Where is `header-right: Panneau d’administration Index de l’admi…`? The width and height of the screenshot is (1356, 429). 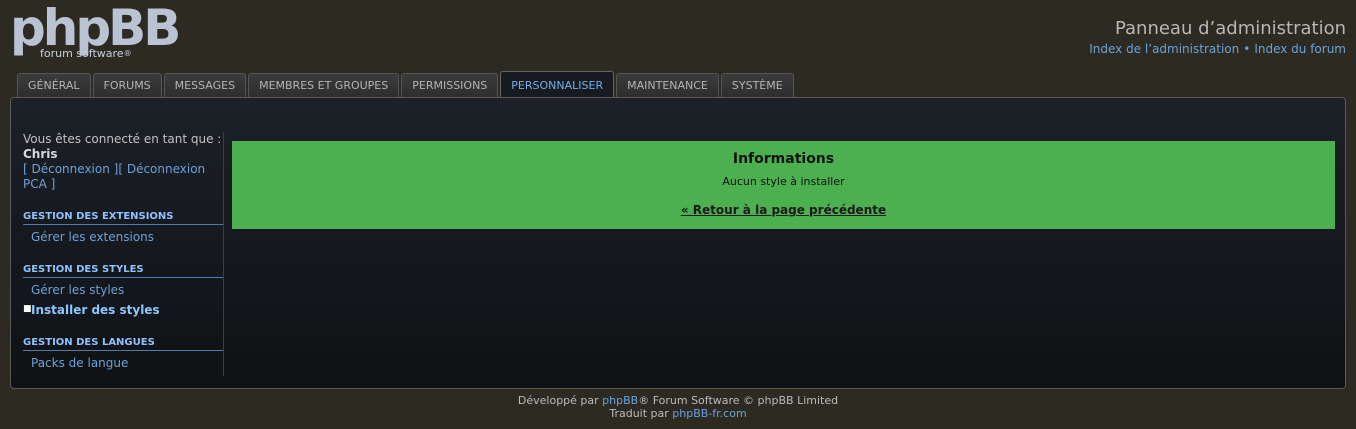
header-right: Panneau d’administration Index de l’admi… is located at coordinates (1217, 37).